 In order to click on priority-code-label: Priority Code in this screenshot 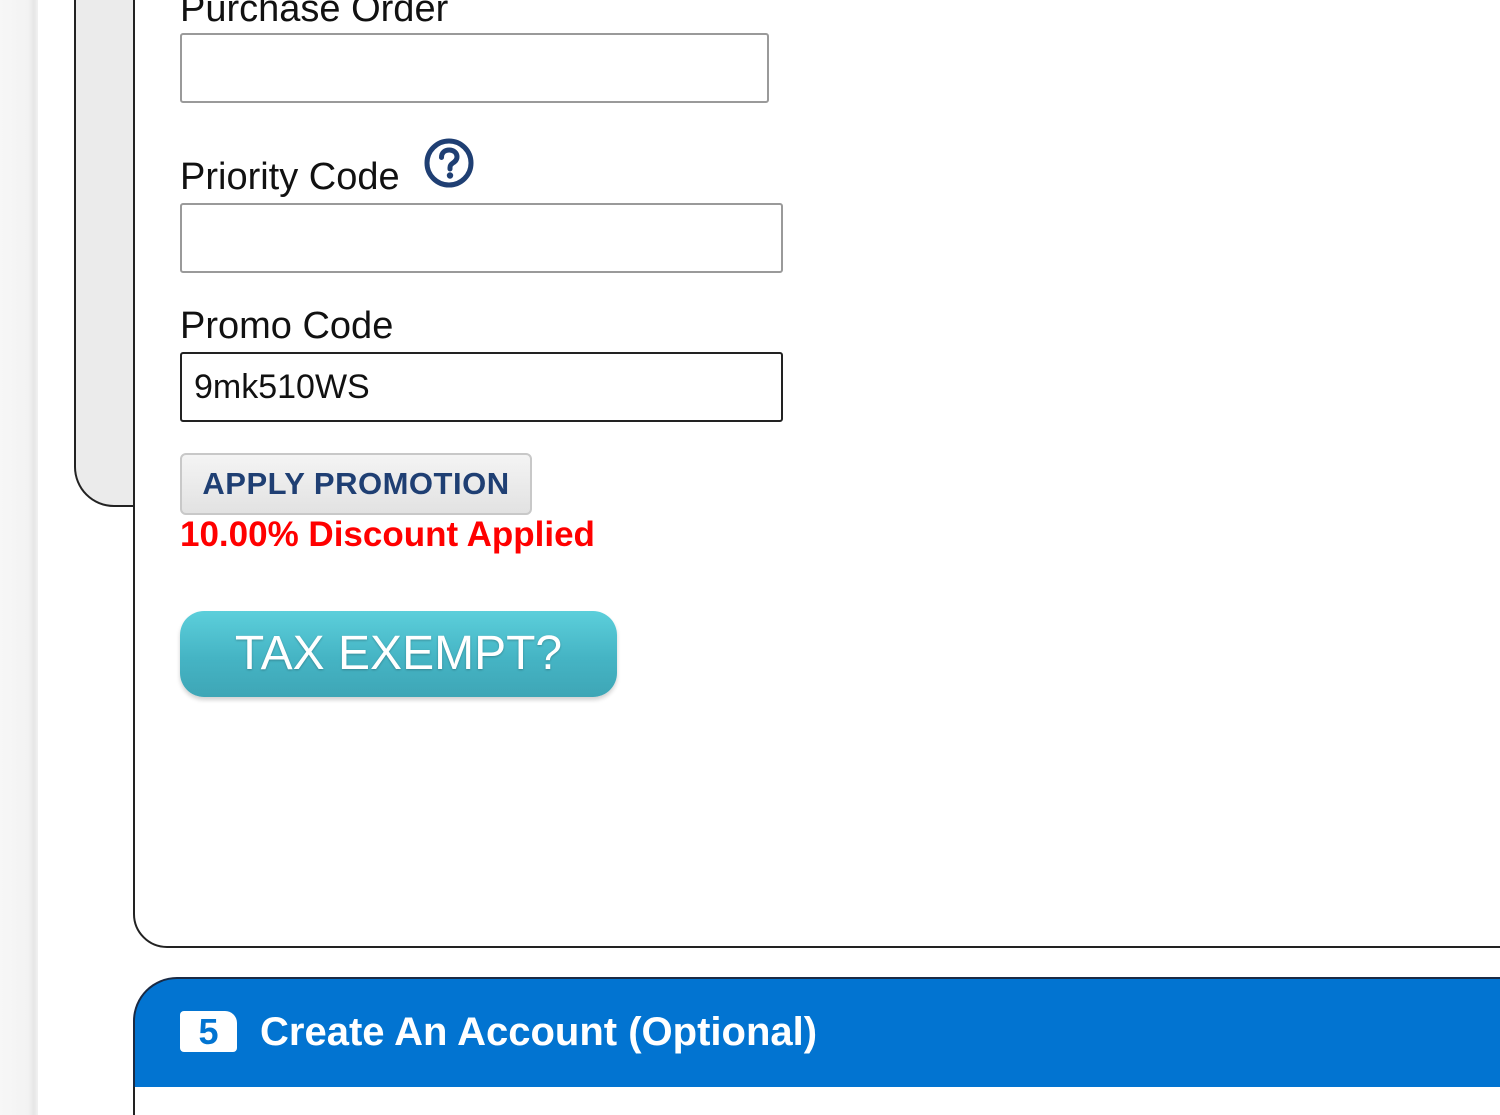, I will do `click(290, 177)`.